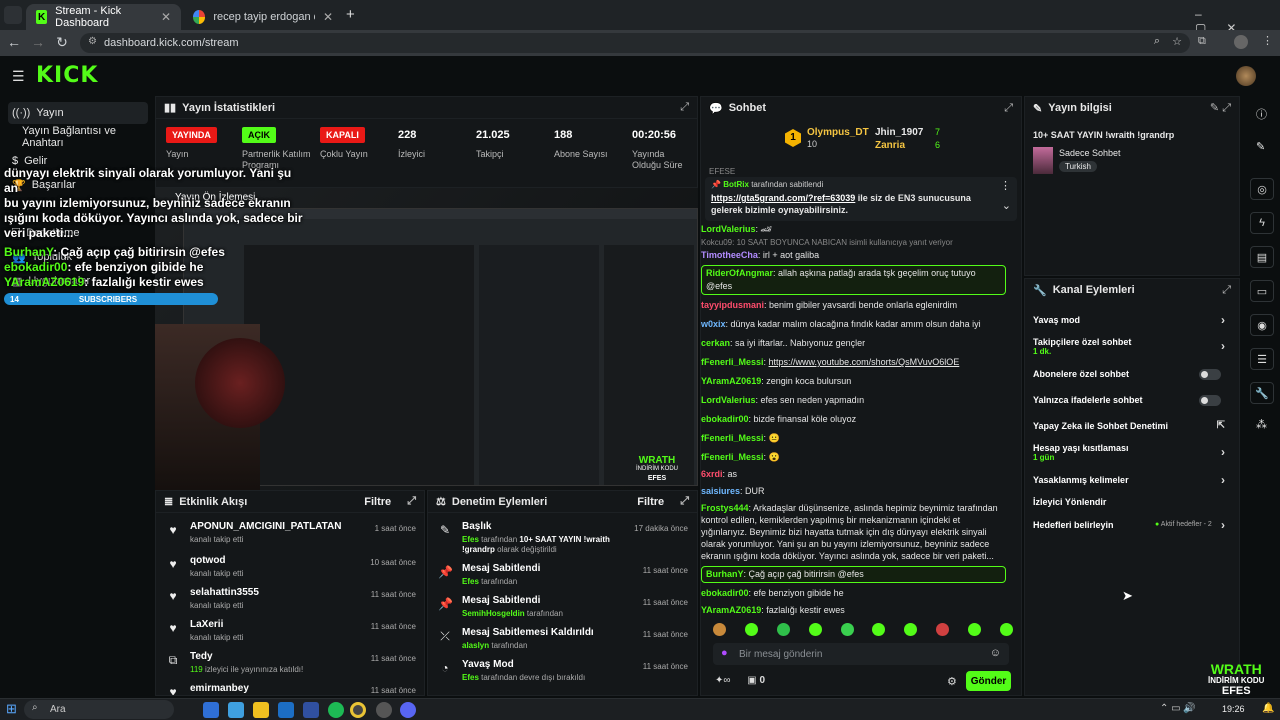 This screenshot has width=1280, height=720. Describe the element at coordinates (1177, 41) in the screenshot. I see `bookmark-star-icon: ☆` at that location.